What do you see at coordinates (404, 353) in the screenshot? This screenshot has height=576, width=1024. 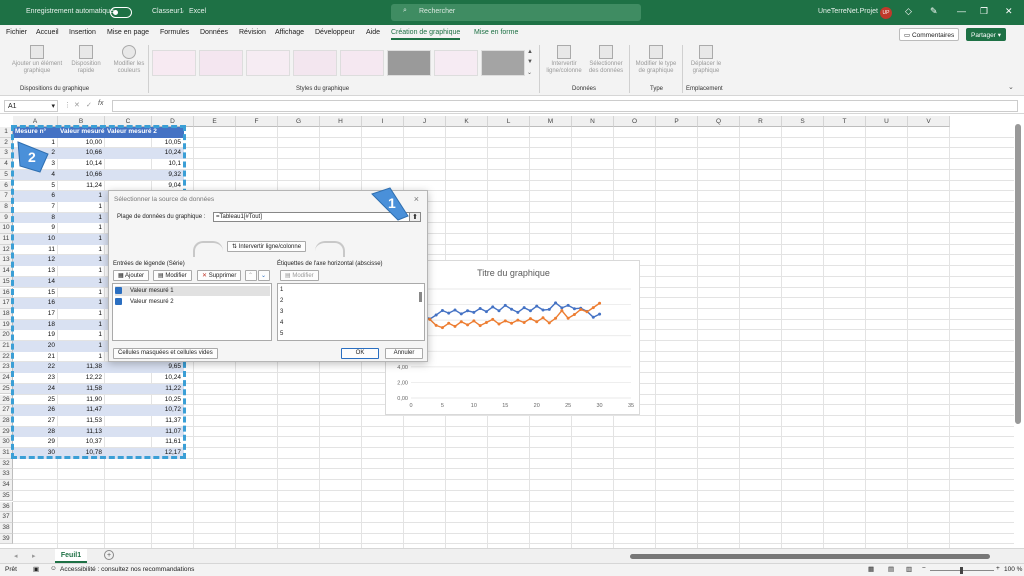 I see `cancel-button: Annuler` at bounding box center [404, 353].